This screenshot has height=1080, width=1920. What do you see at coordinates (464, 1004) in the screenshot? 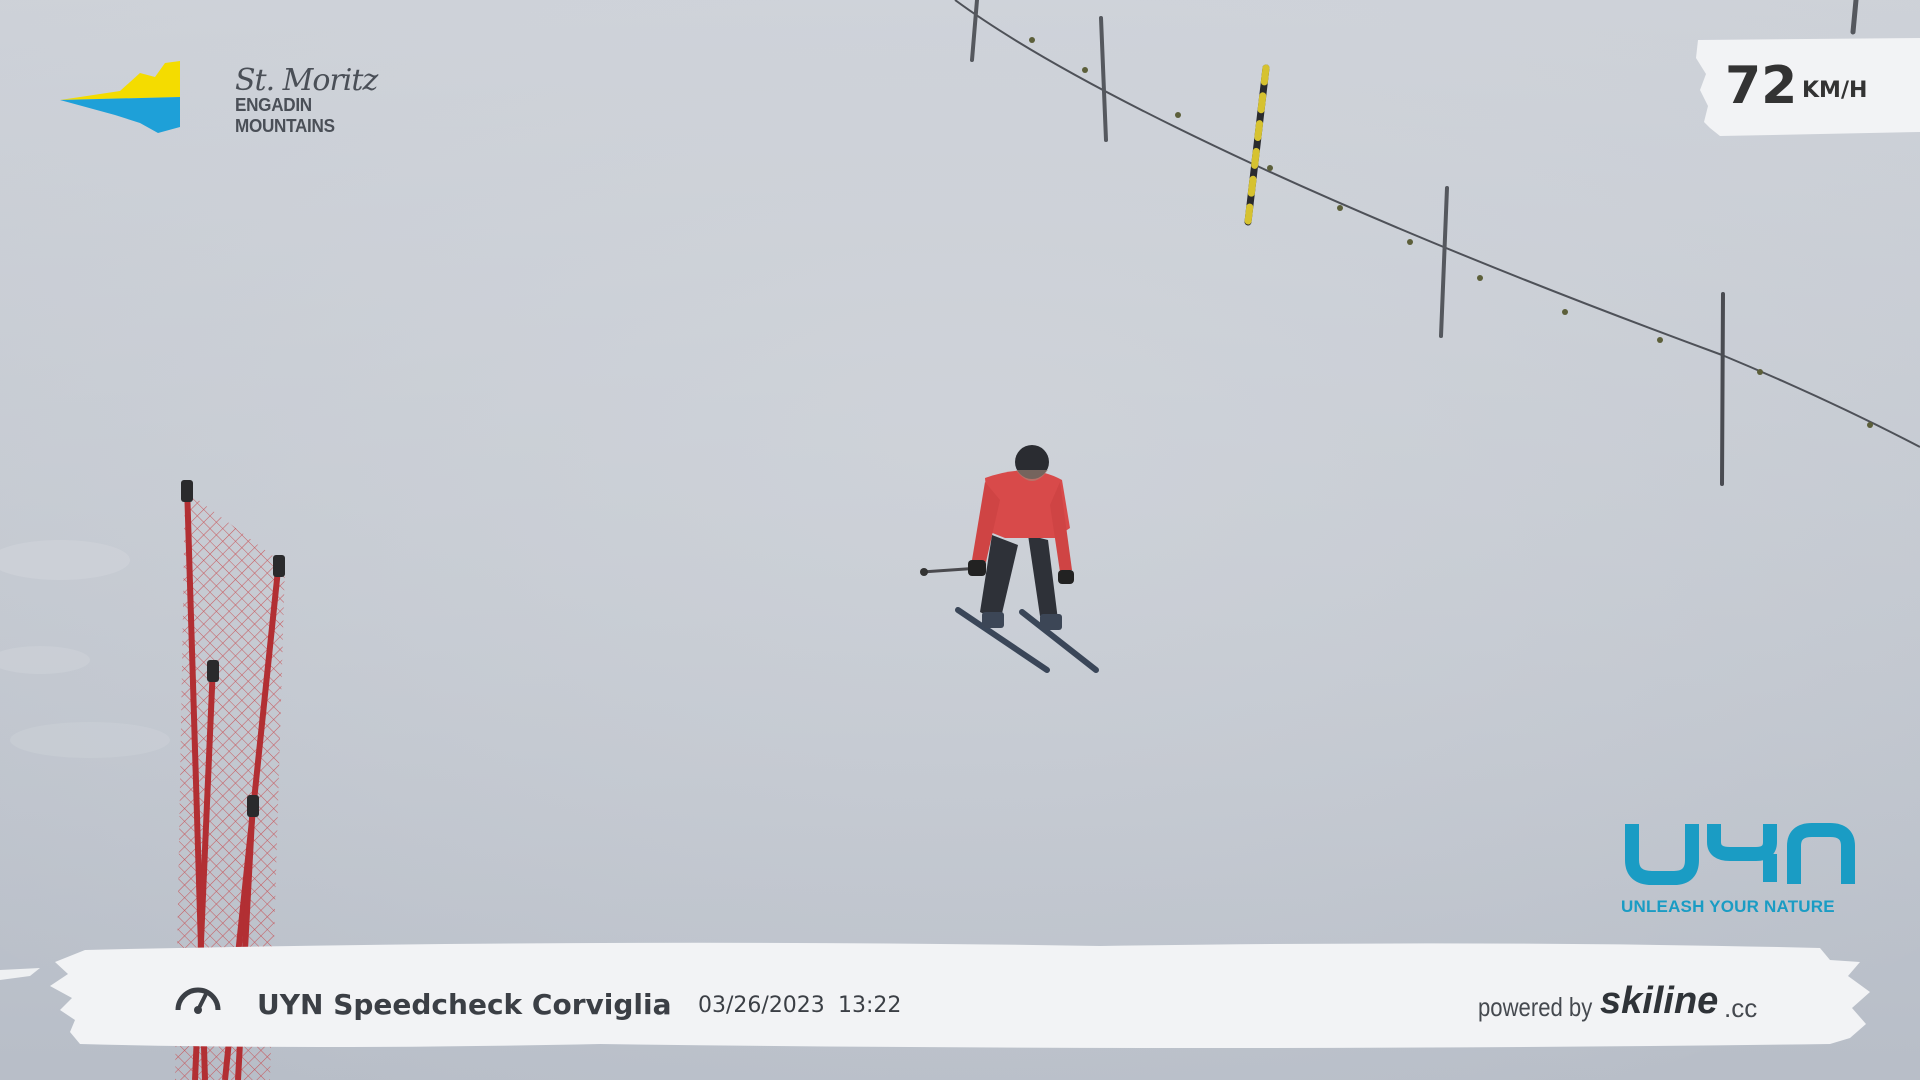
I see `camera-name: UYN Speedcheck Corviglia` at bounding box center [464, 1004].